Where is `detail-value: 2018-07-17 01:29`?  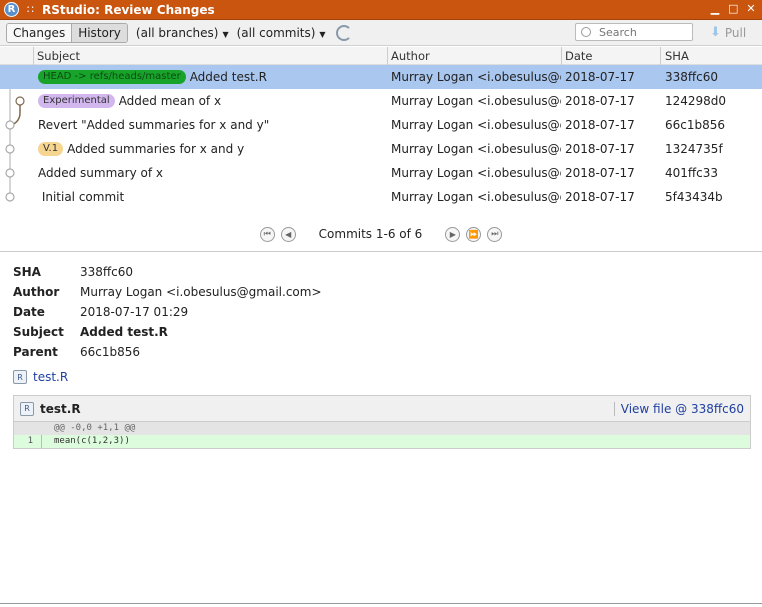 detail-value: 2018-07-17 01:29 is located at coordinates (134, 312).